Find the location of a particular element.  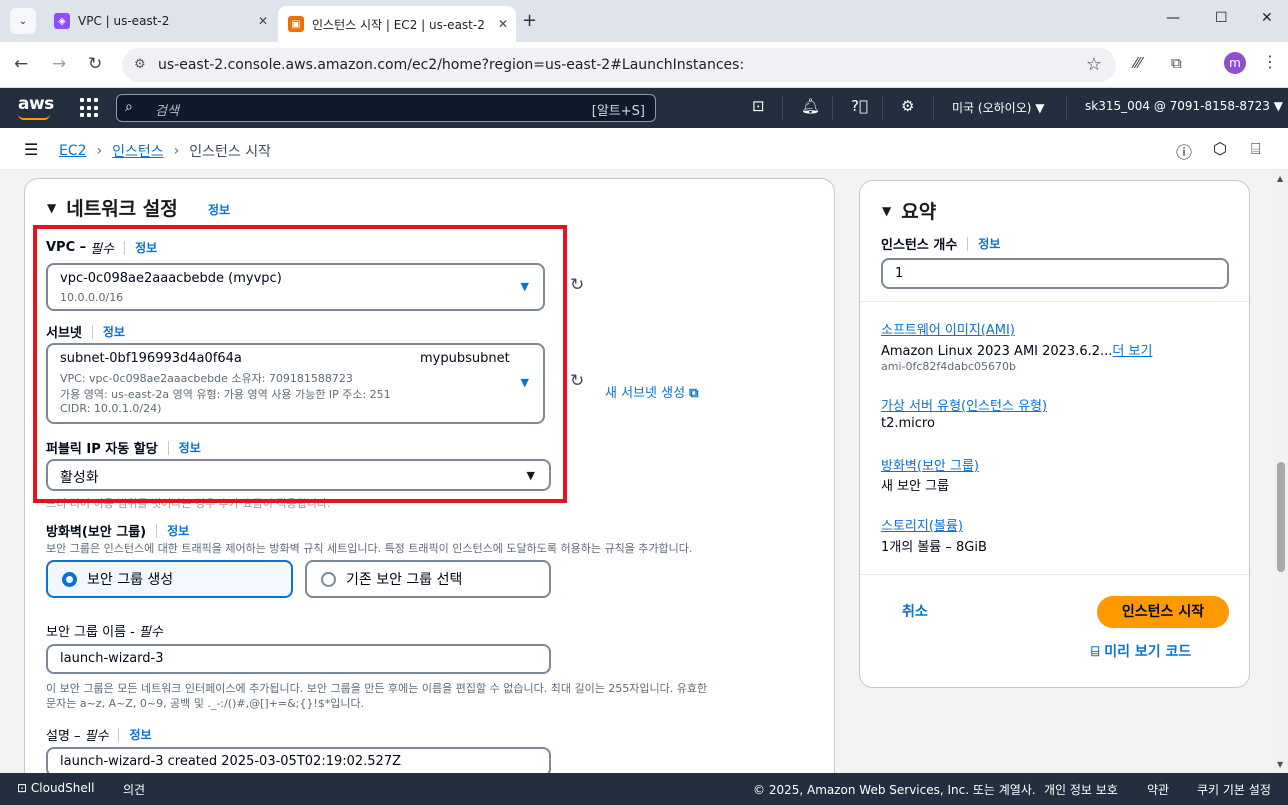

tab-search-button: ⌄ is located at coordinates (23, 21).